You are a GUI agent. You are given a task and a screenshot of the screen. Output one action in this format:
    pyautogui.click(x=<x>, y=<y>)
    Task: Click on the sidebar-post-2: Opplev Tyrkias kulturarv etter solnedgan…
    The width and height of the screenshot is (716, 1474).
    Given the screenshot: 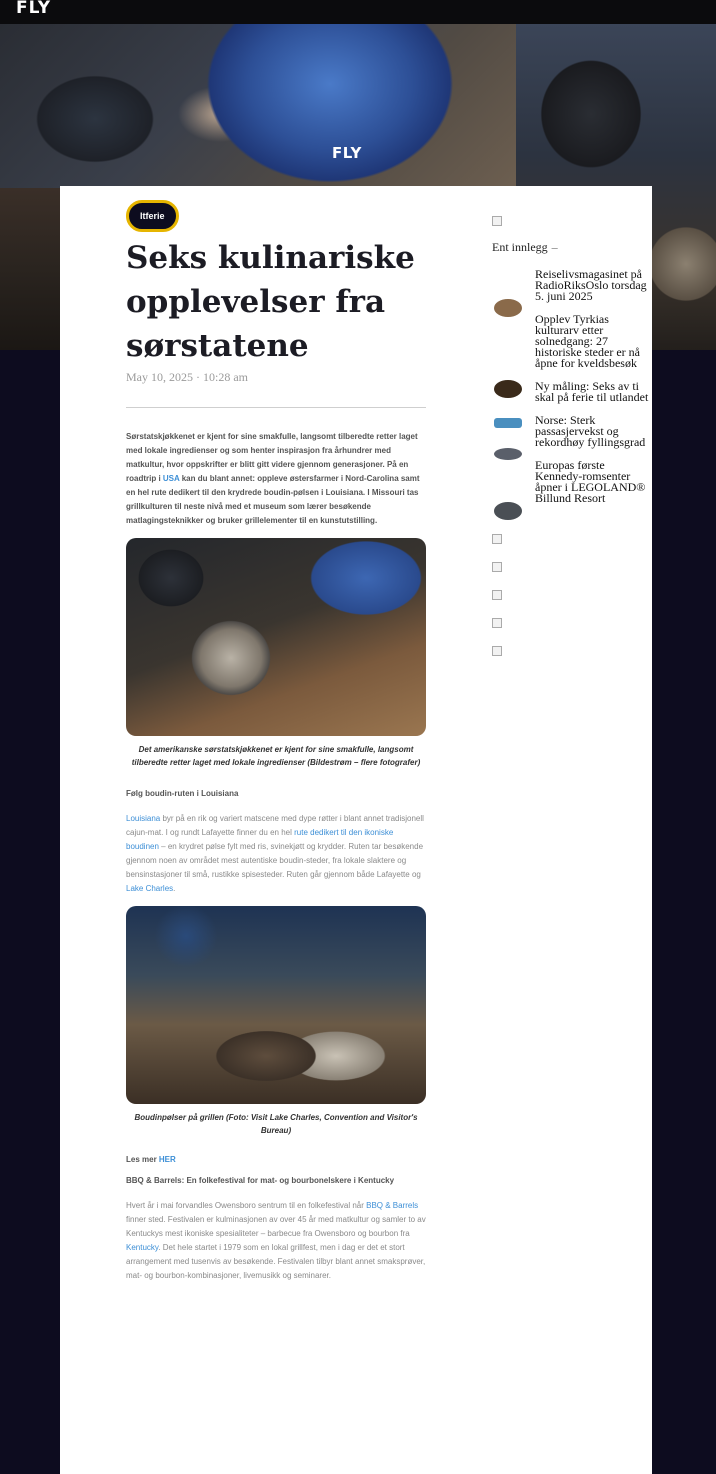 What is the action you would take?
    pyautogui.click(x=572, y=355)
    